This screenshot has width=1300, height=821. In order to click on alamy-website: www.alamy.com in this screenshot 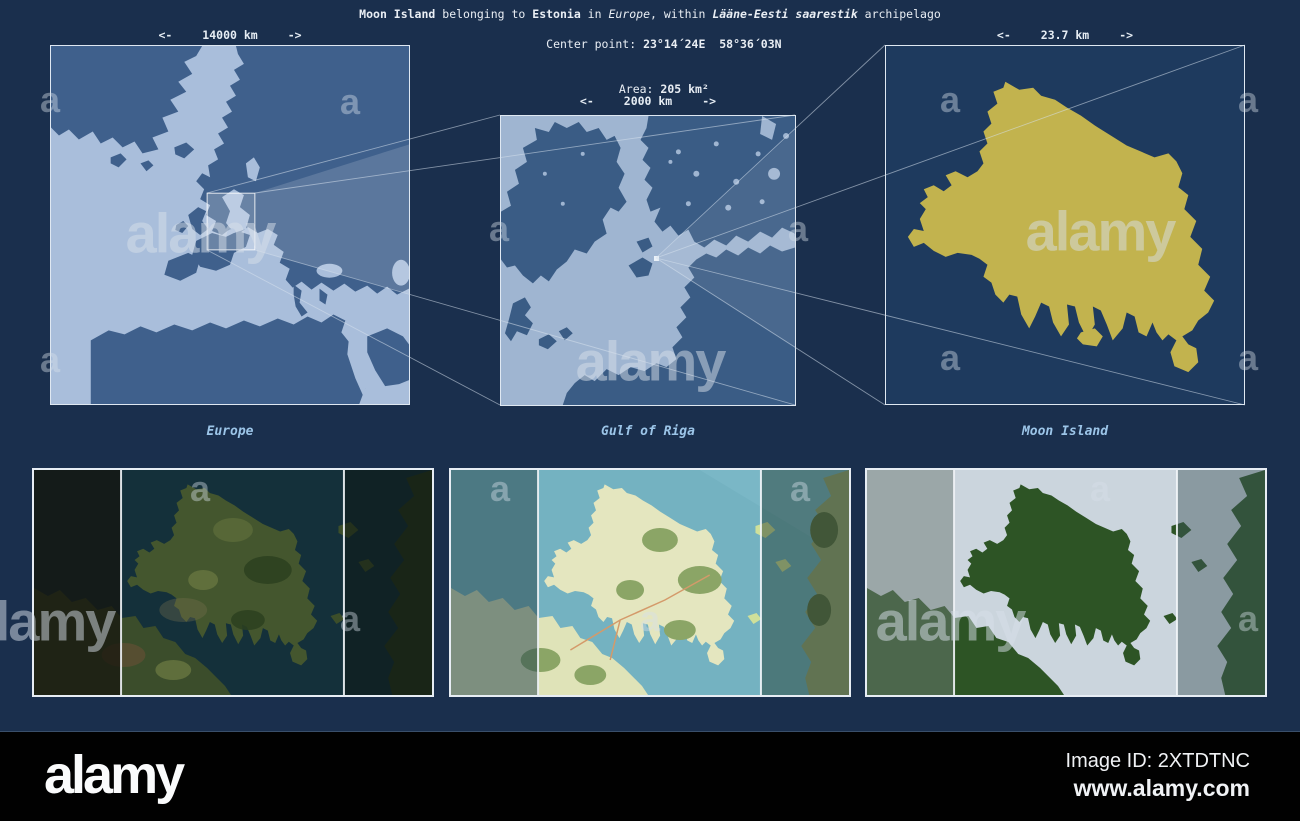, I will do `click(1161, 788)`.